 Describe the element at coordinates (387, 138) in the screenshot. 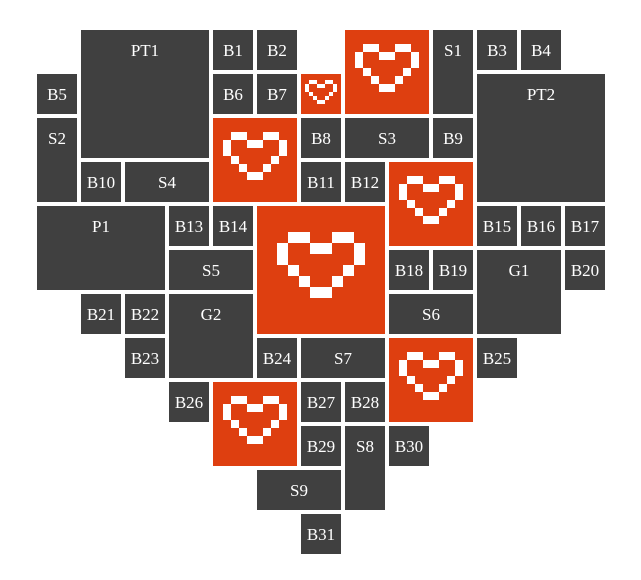

I see `tile-s3: S3` at that location.